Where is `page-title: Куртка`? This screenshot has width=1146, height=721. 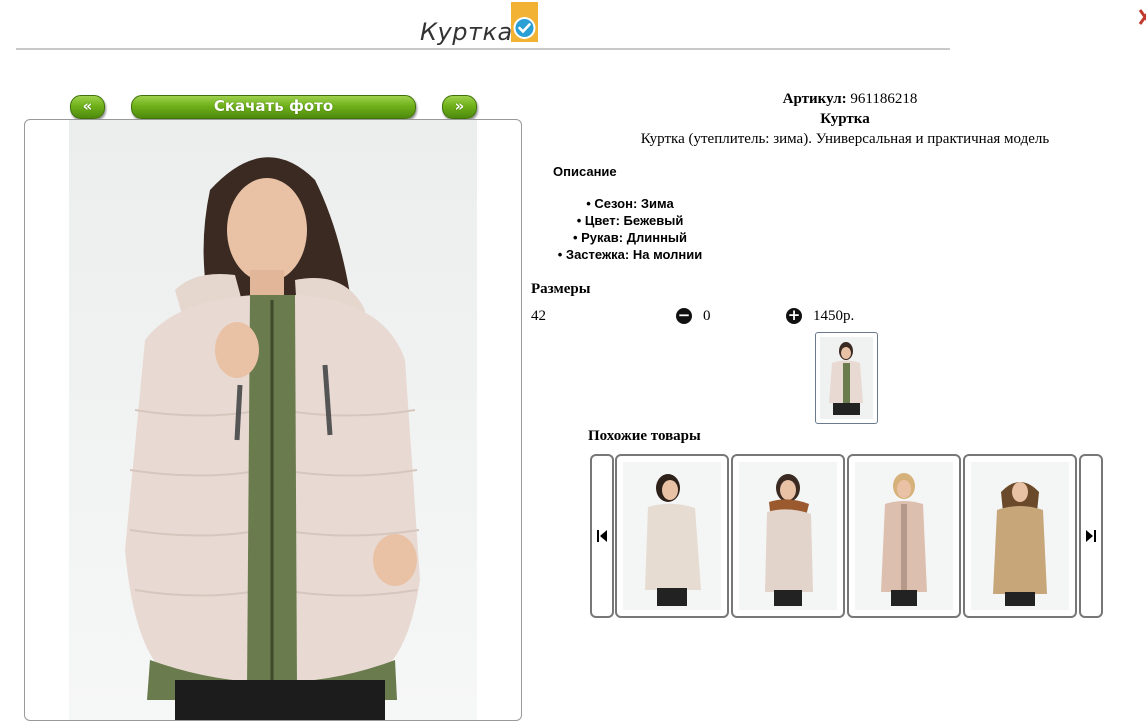
page-title: Куртка is located at coordinates (466, 32).